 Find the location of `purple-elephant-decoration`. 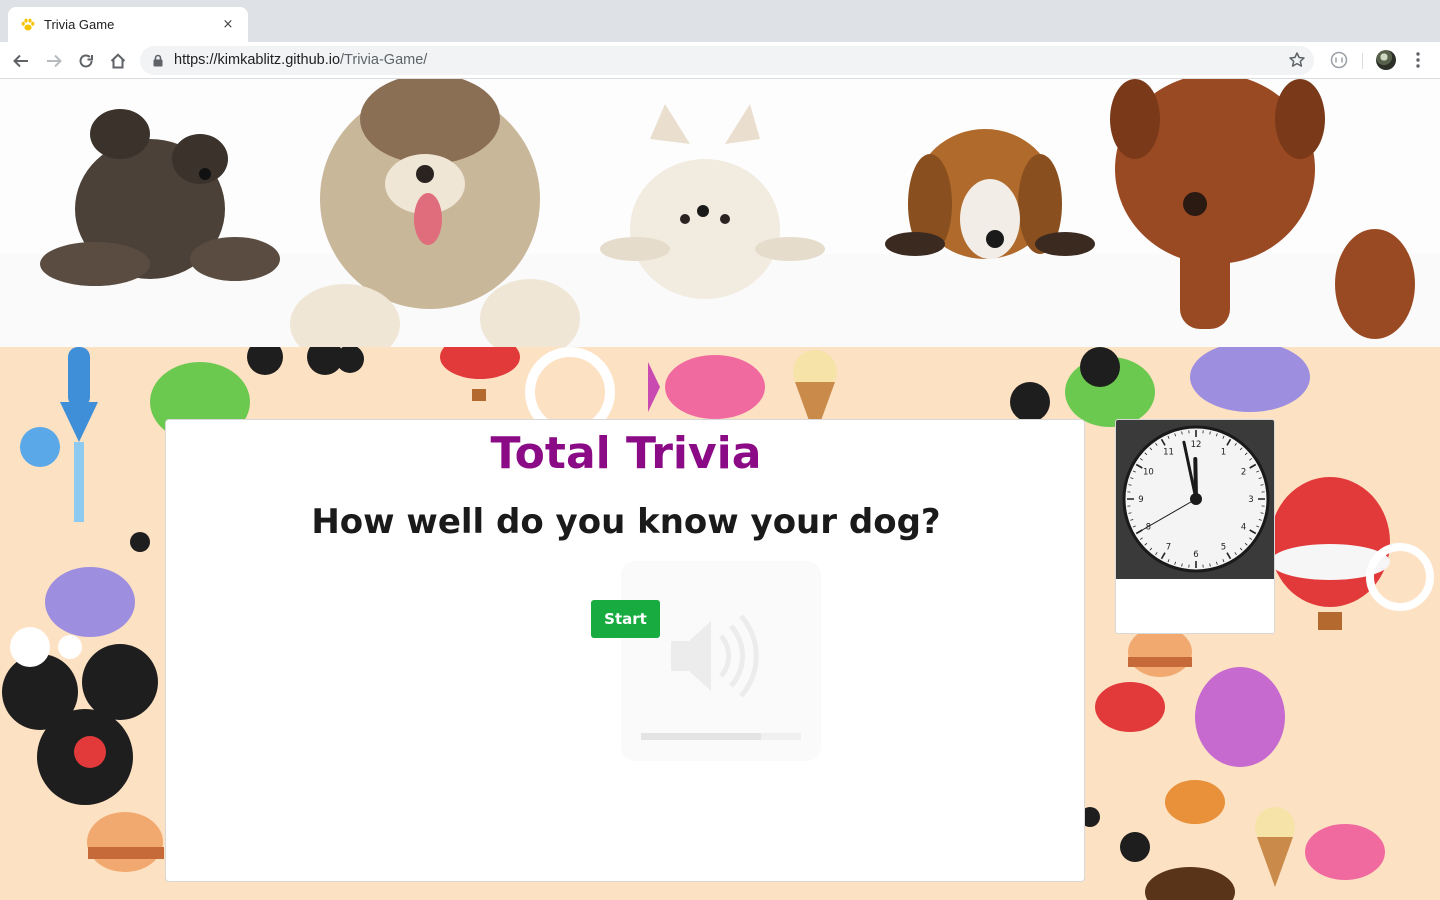

purple-elephant-decoration is located at coordinates (90, 602).